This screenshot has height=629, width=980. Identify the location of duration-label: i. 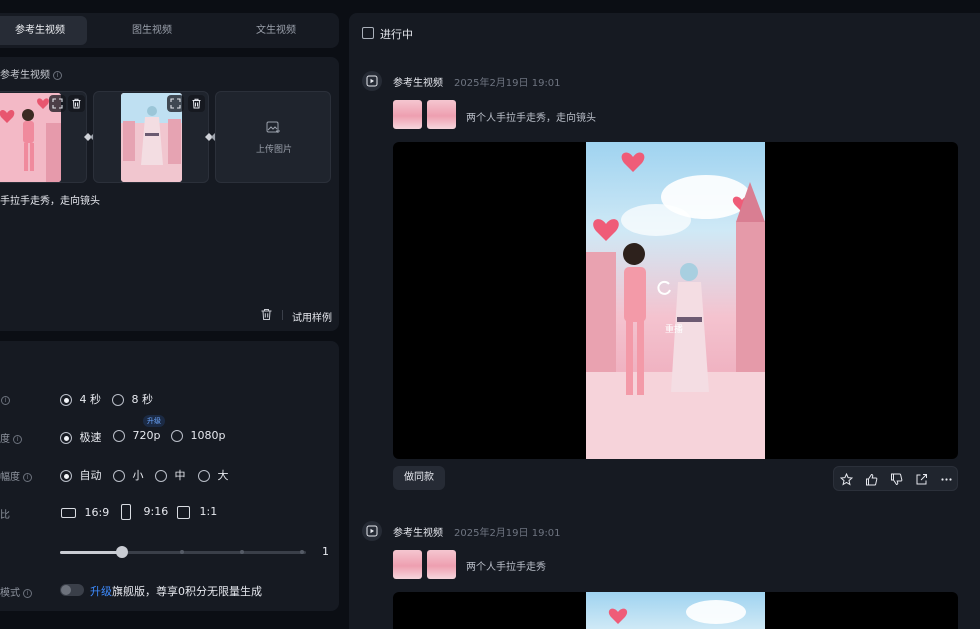
(5, 399).